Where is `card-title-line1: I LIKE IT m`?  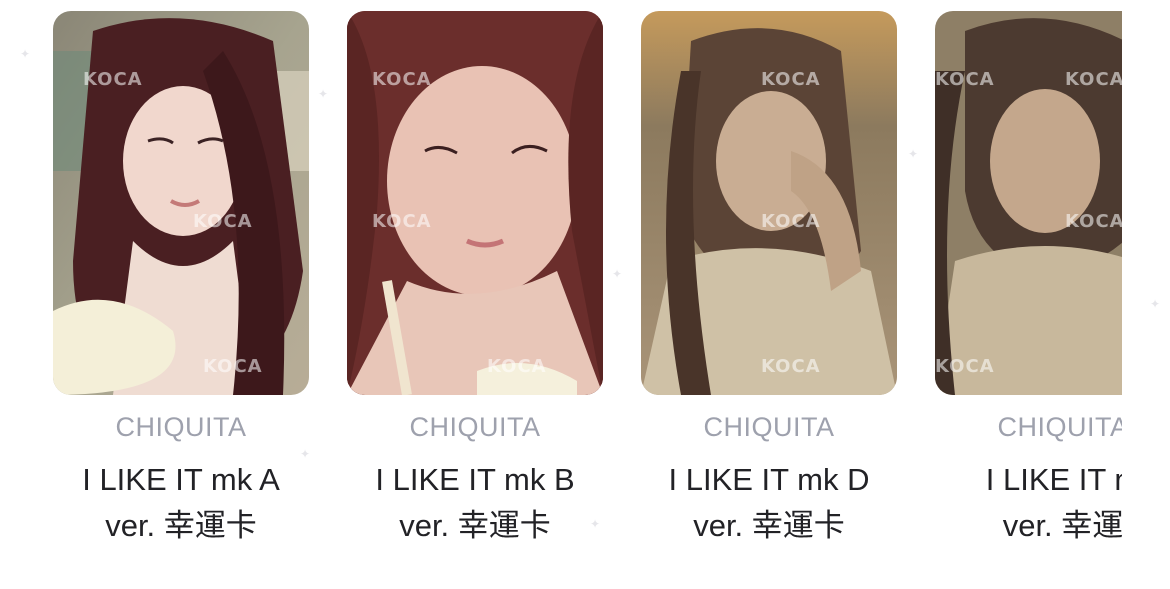 card-title-line1: I LIKE IT m is located at coordinates (1053, 479).